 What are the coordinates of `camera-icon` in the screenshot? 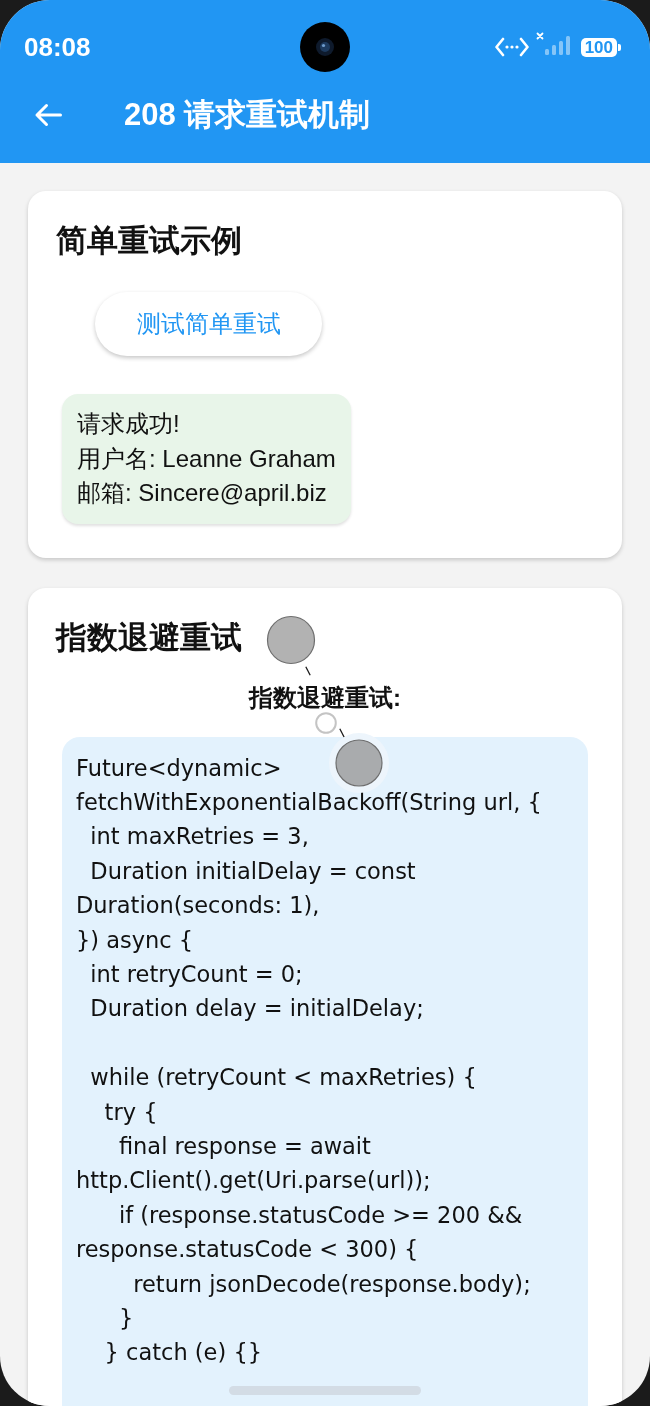 It's located at (325, 47).